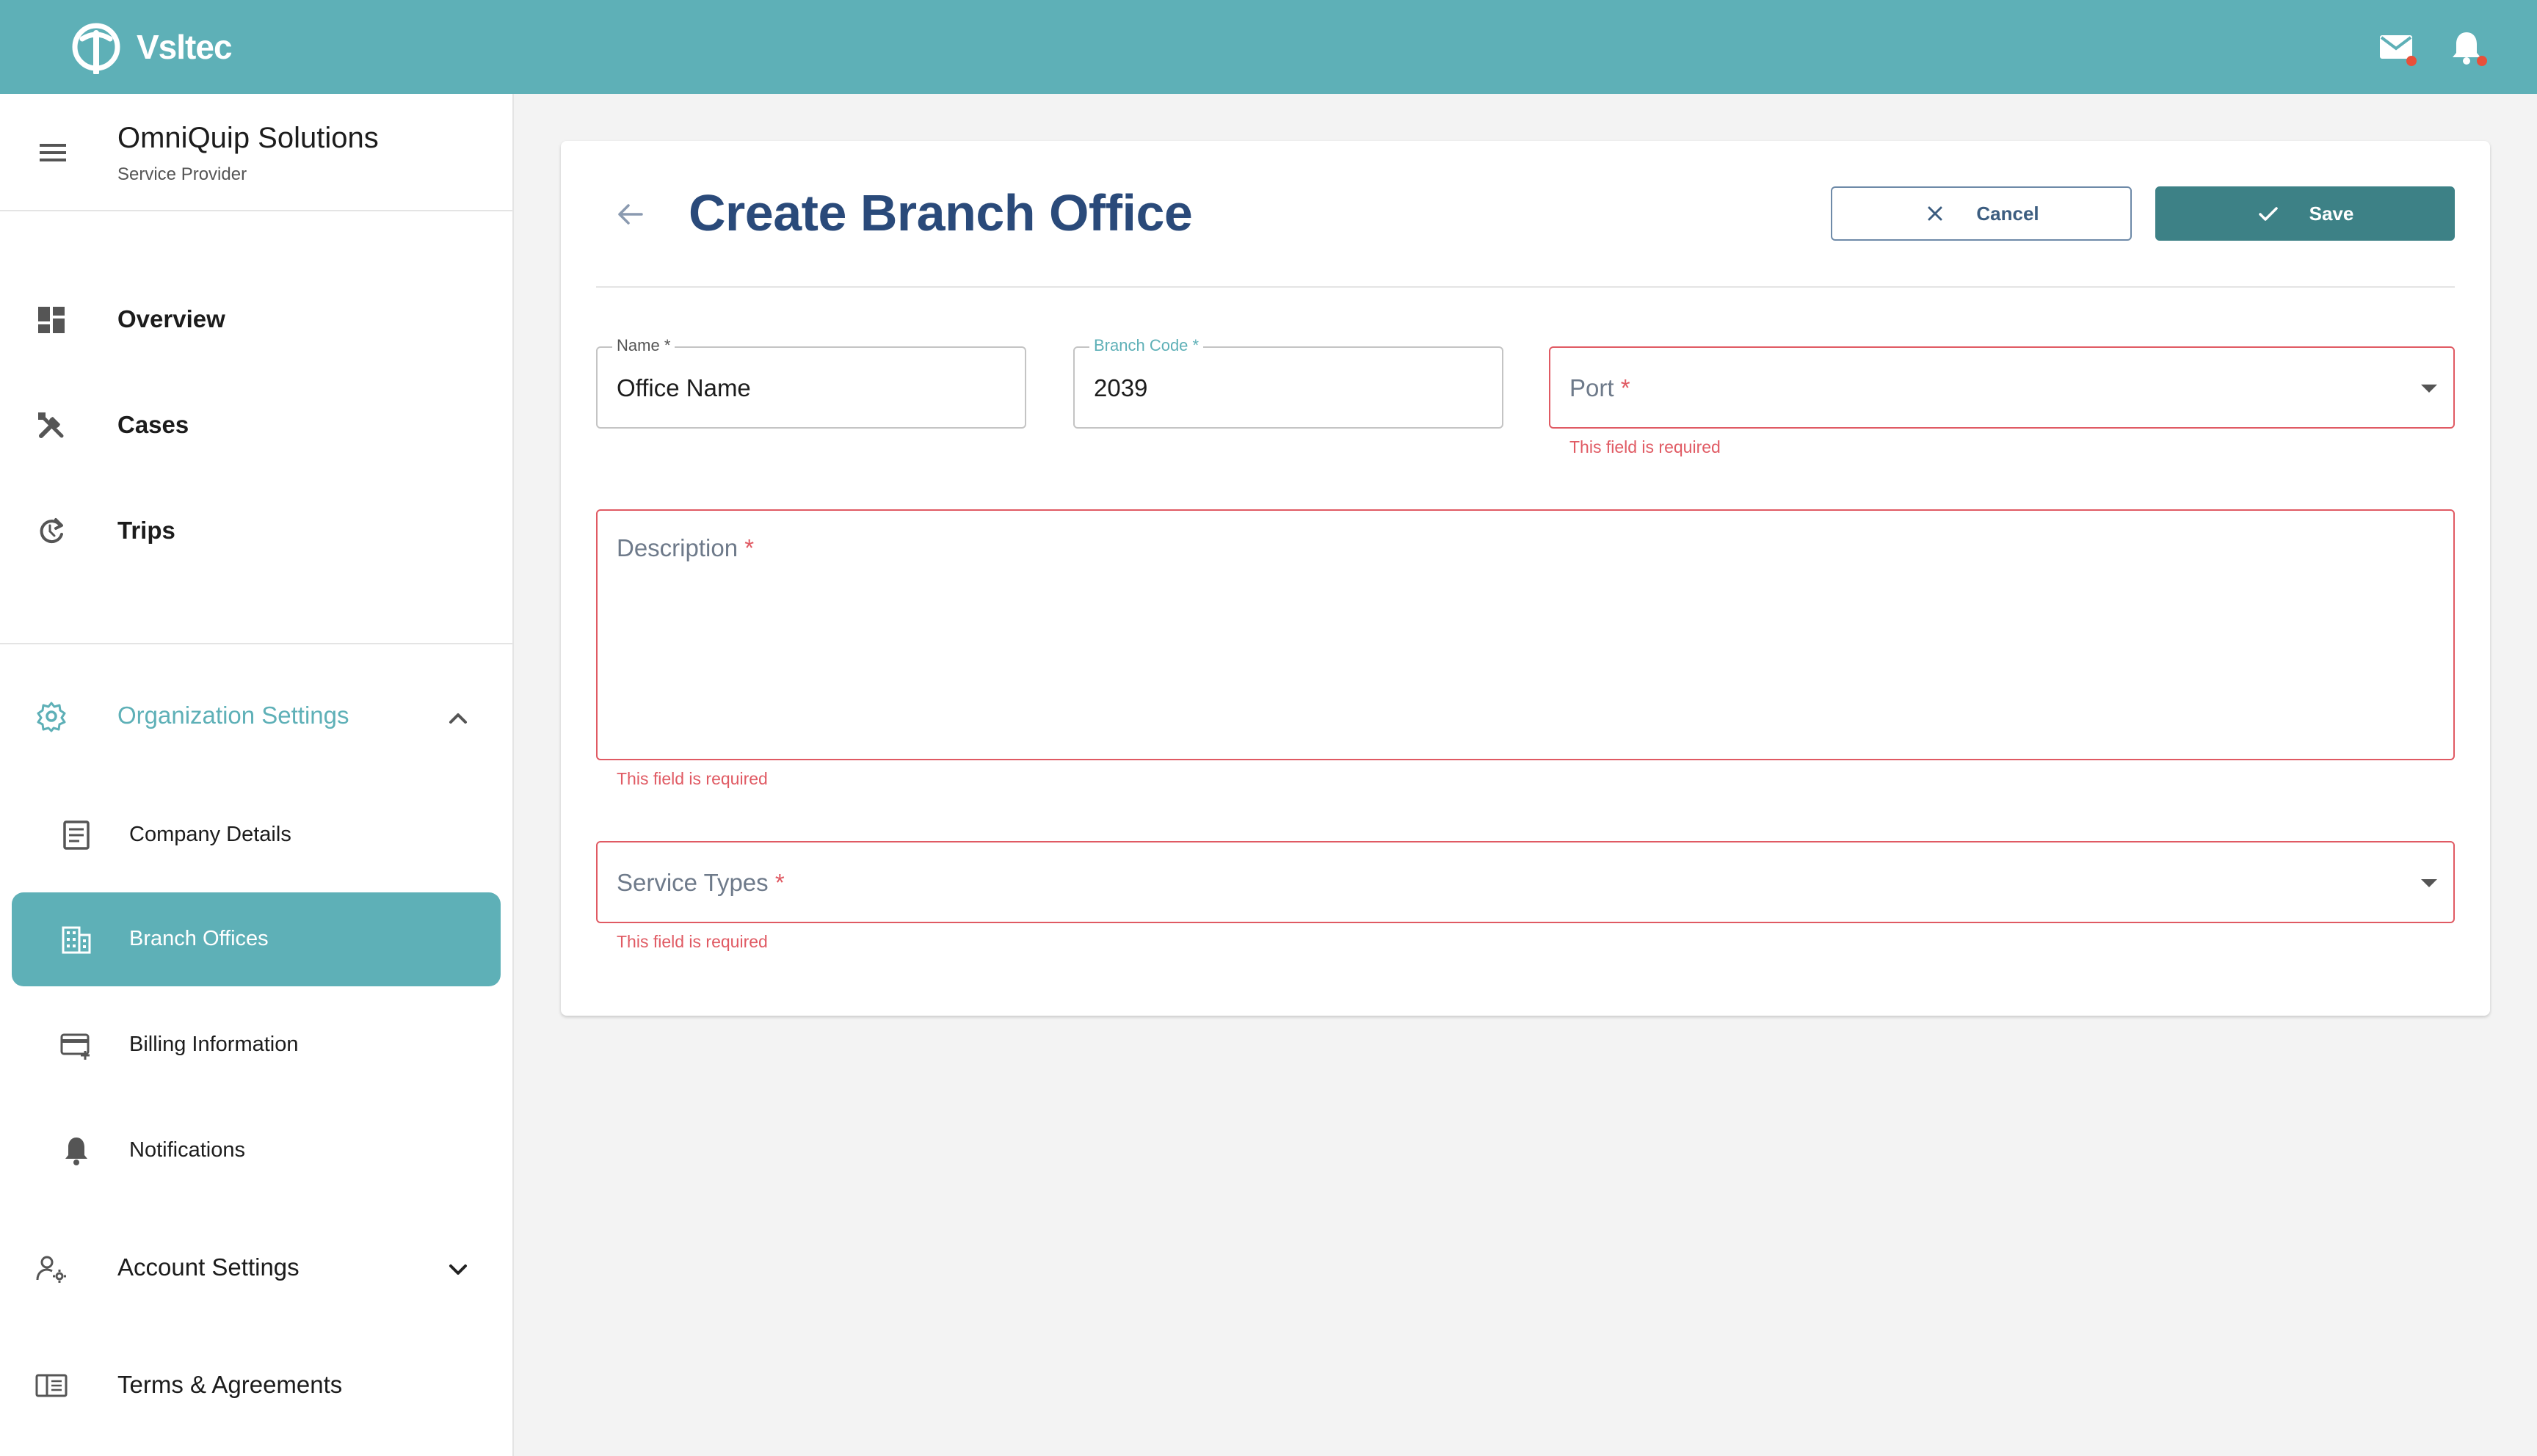  I want to click on document-icon, so click(76, 835).